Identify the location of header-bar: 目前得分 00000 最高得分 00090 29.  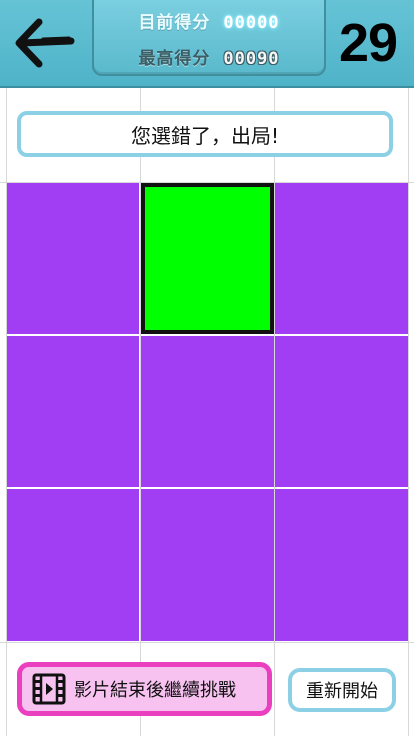
(207, 44).